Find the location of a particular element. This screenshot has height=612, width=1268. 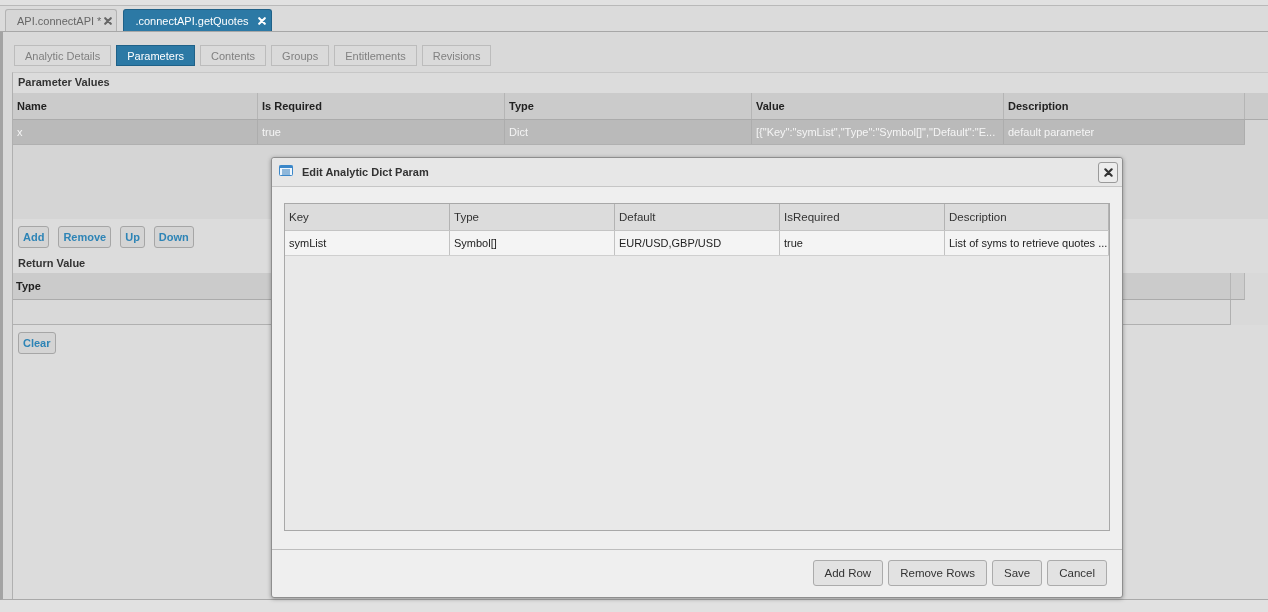

section-tab: Analytic Details is located at coordinates (63, 55).